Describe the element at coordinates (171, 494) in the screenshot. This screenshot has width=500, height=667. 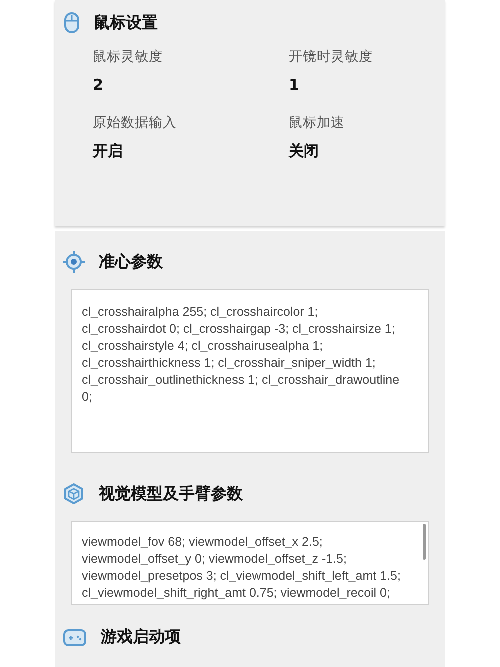
I see `section-title: 视觉模型及手臂参数` at that location.